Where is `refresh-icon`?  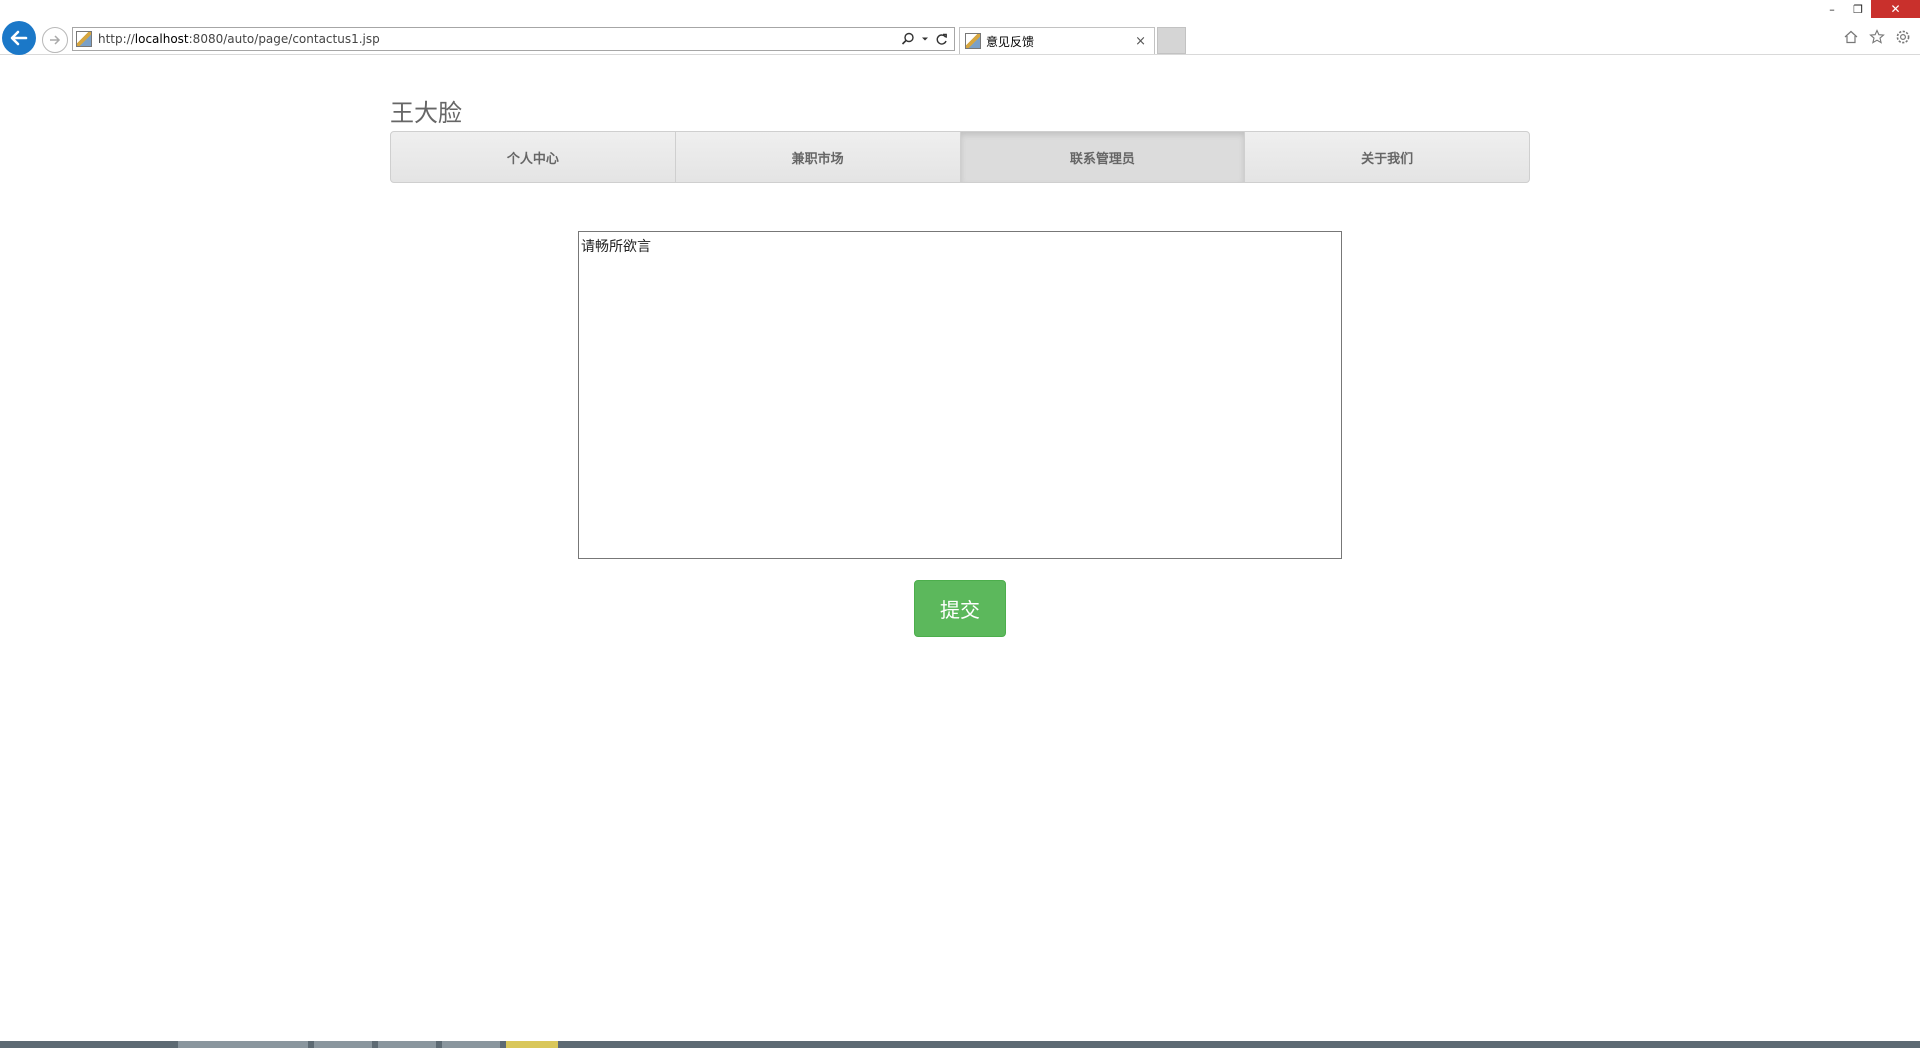
refresh-icon is located at coordinates (941, 39).